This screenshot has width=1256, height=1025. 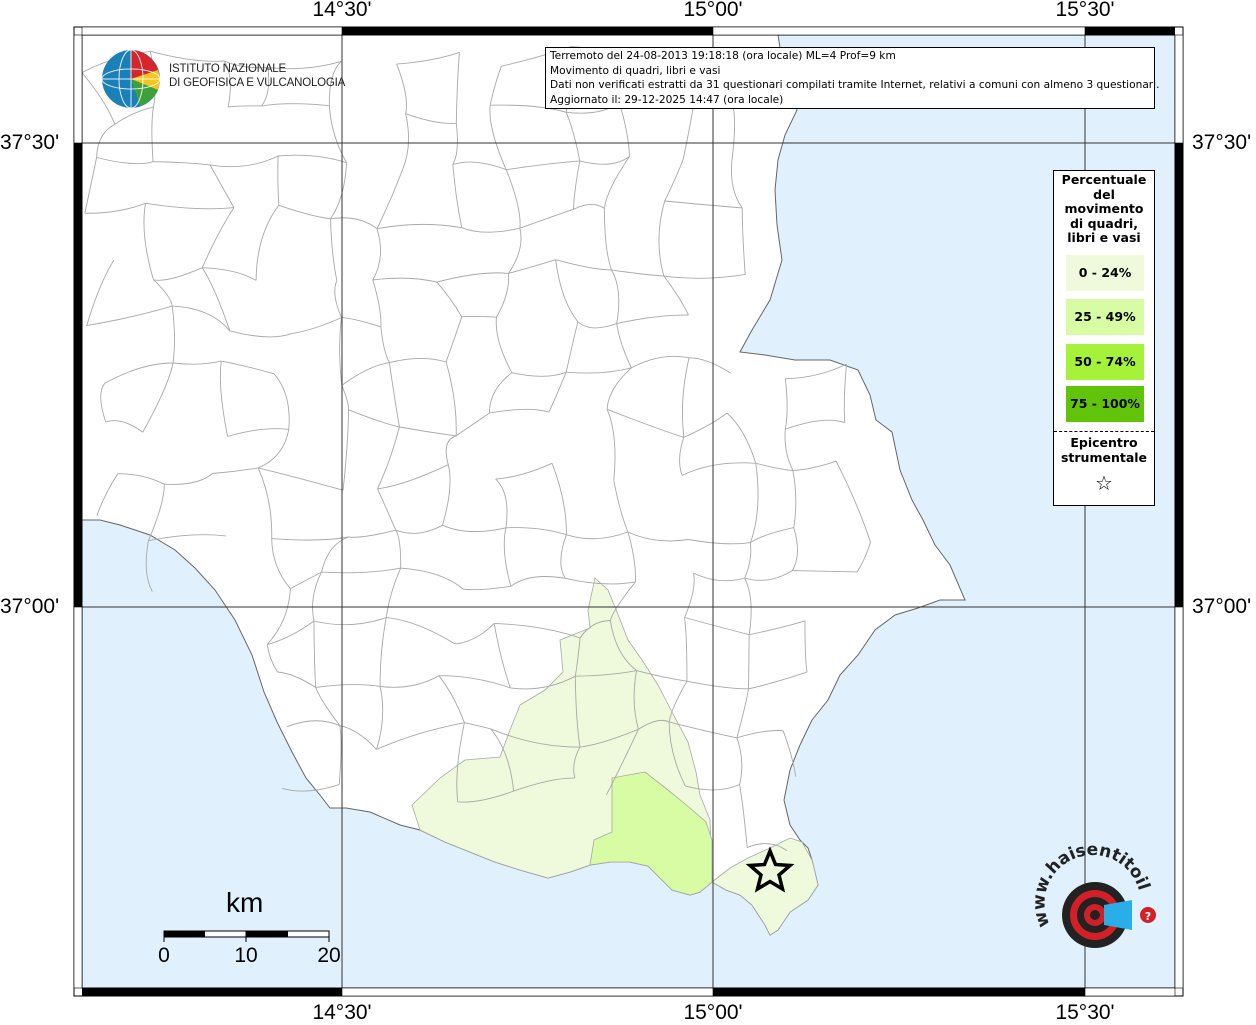 I want to click on right-tick-lat-1: 37°30', so click(x=1222, y=142).